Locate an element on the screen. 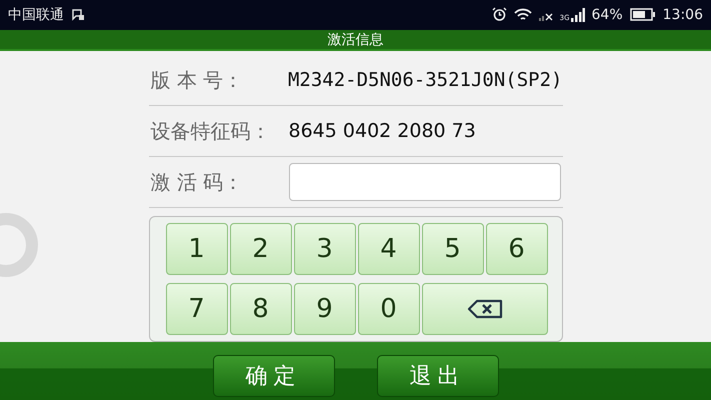  digit-key: 5 is located at coordinates (453, 249).